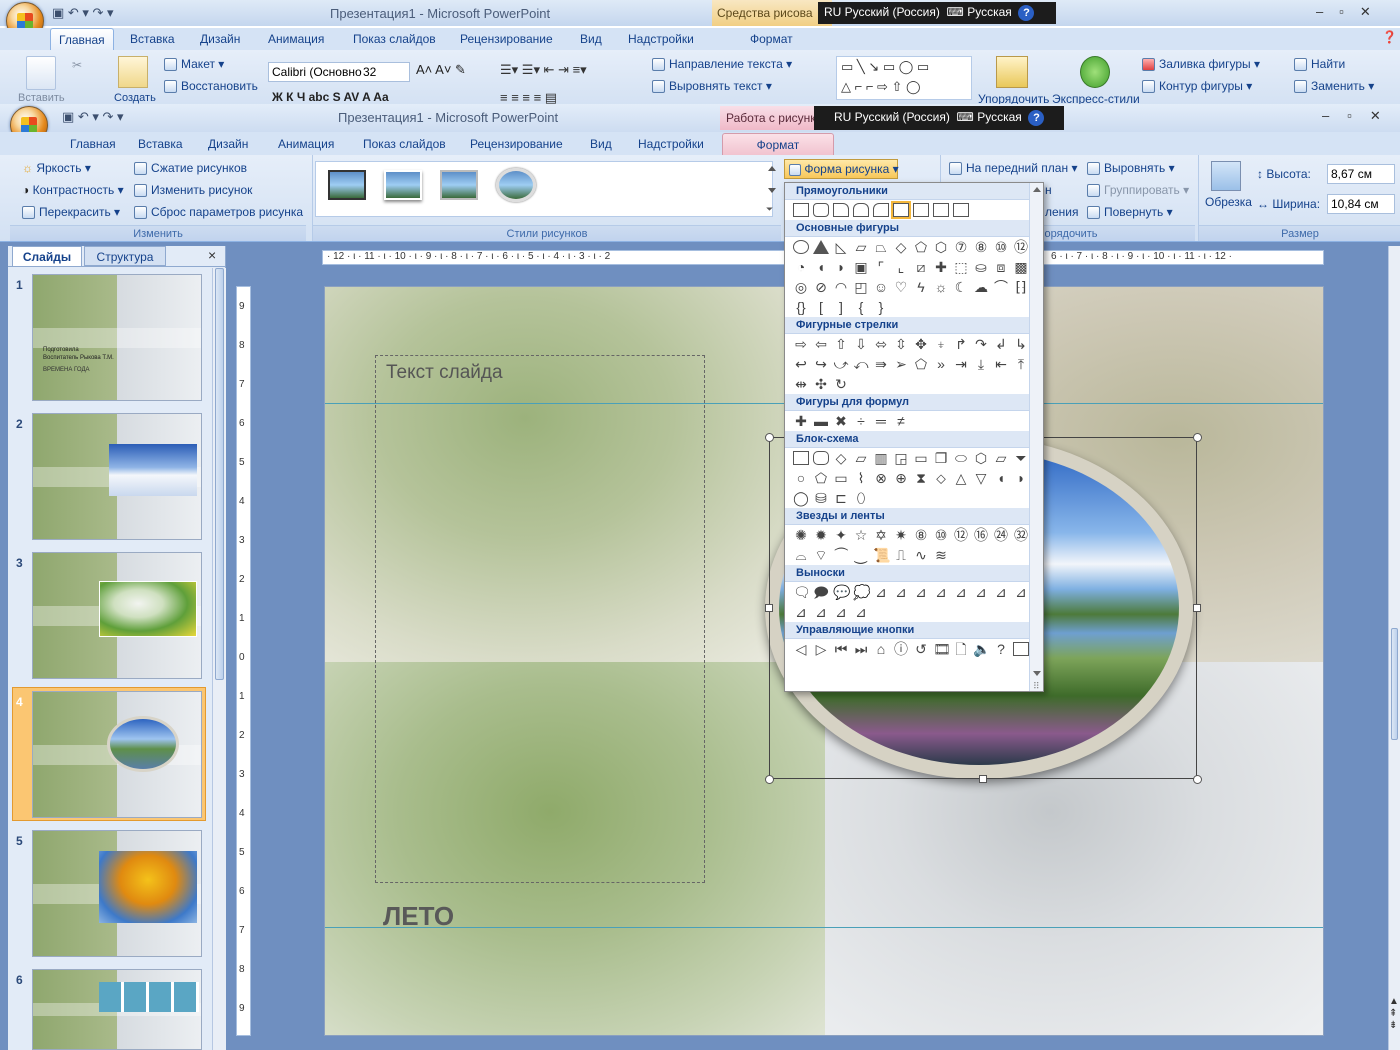 The image size is (1400, 1050). I want to click on rounded-callout-icon: 🗩, so click(821, 592).